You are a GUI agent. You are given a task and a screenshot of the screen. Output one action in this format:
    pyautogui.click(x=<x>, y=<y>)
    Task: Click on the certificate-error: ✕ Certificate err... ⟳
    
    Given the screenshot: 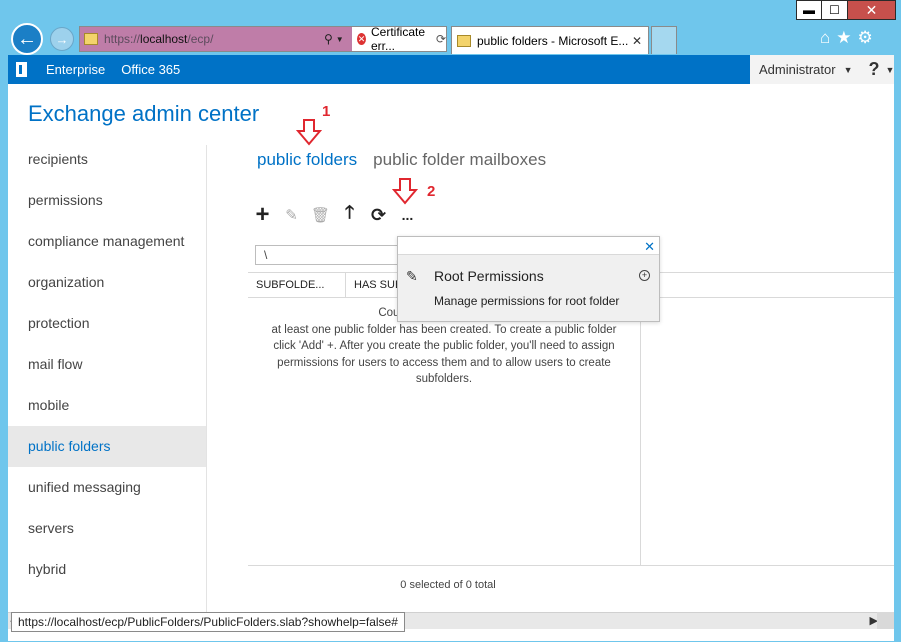 What is the action you would take?
    pyautogui.click(x=399, y=39)
    